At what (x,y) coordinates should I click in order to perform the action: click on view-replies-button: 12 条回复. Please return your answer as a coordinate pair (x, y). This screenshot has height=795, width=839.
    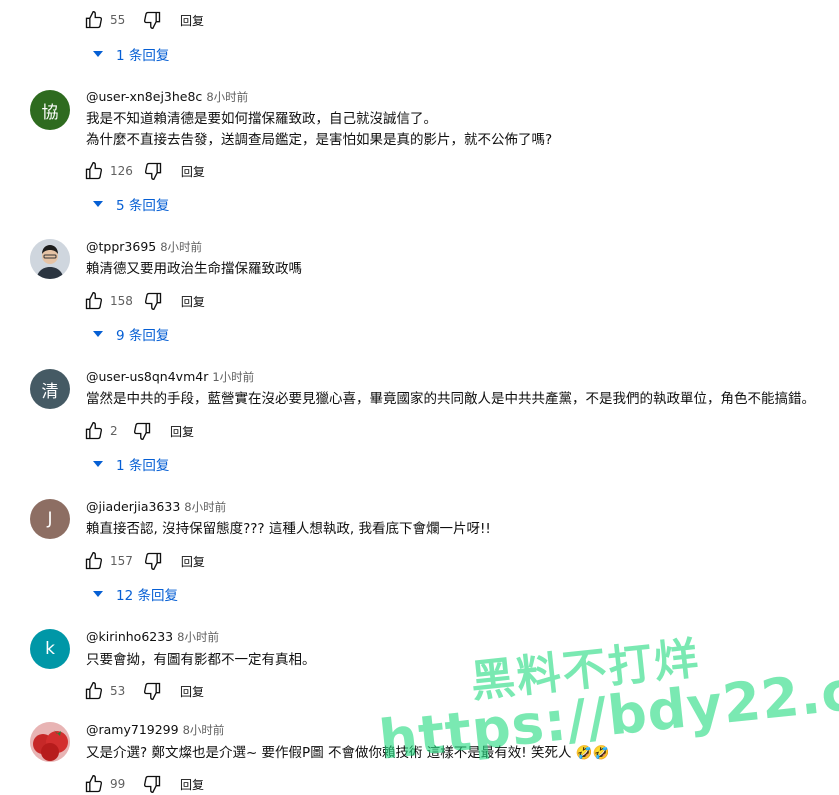
    Looking at the image, I should click on (134, 594).